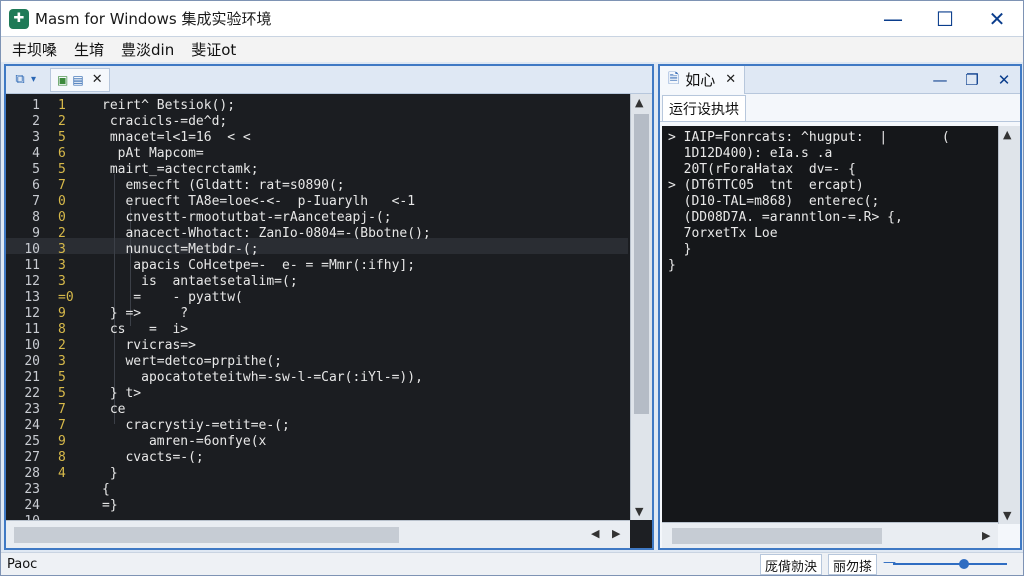 Image resolution: width=1024 pixels, height=576 pixels. What do you see at coordinates (32, 249) in the screenshot?
I see `line-number: 10` at bounding box center [32, 249].